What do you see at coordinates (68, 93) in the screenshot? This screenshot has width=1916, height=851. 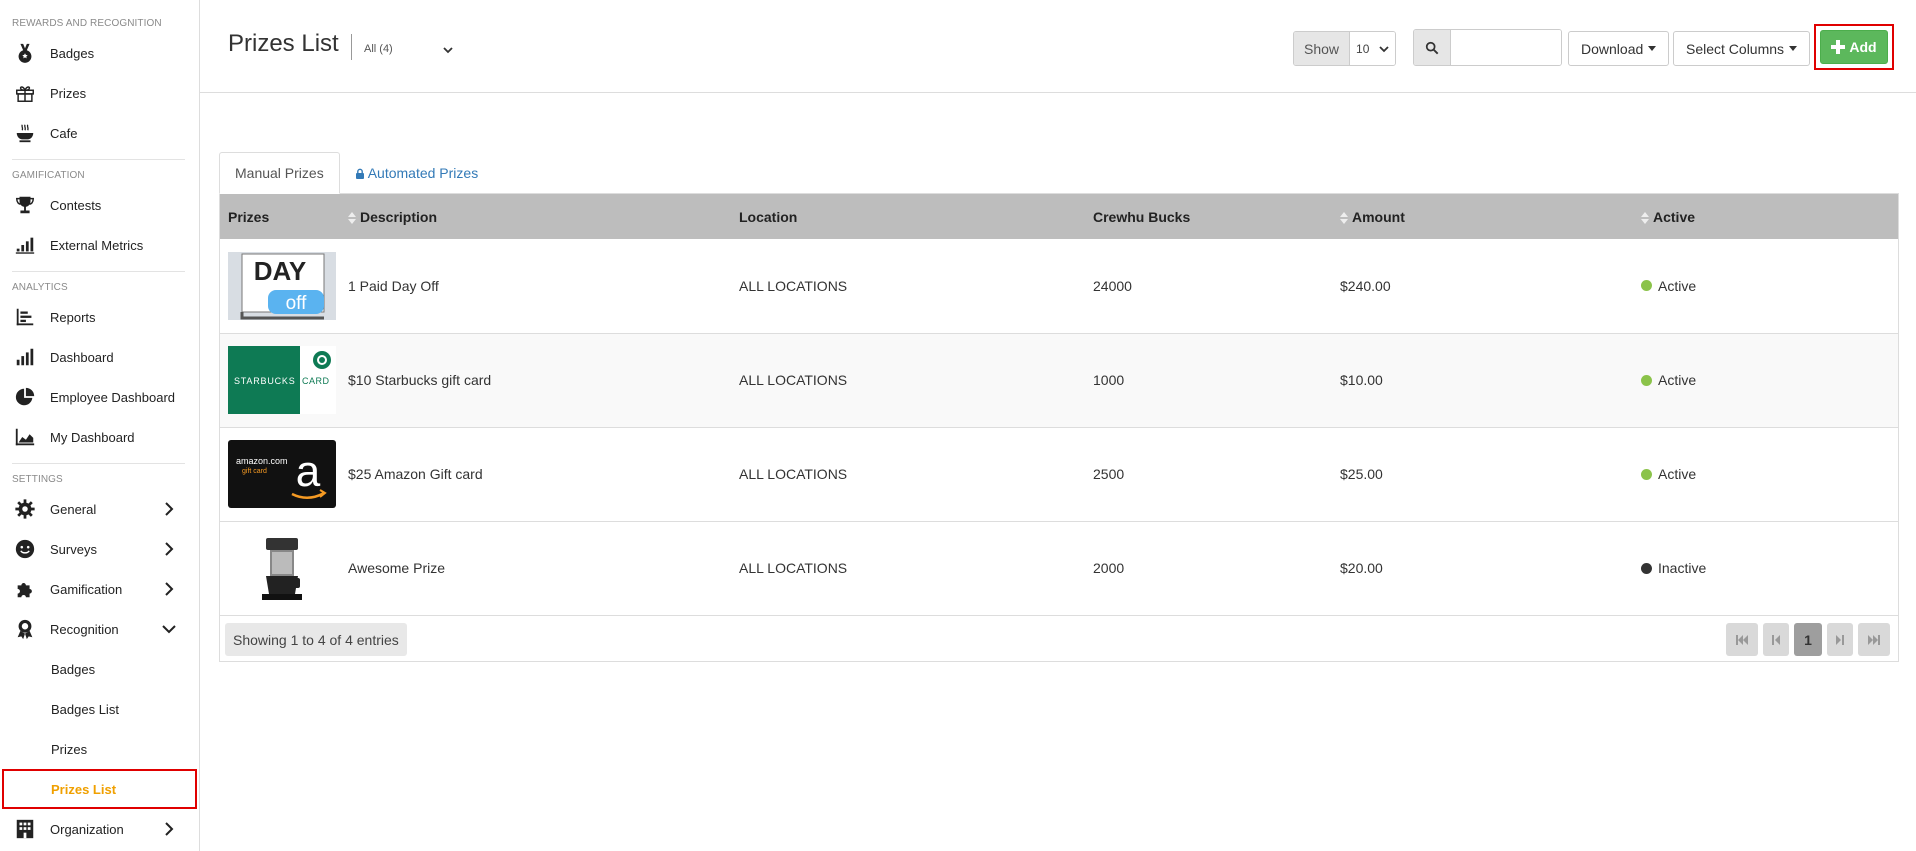 I see `sidebar-item-label: Prizes` at bounding box center [68, 93].